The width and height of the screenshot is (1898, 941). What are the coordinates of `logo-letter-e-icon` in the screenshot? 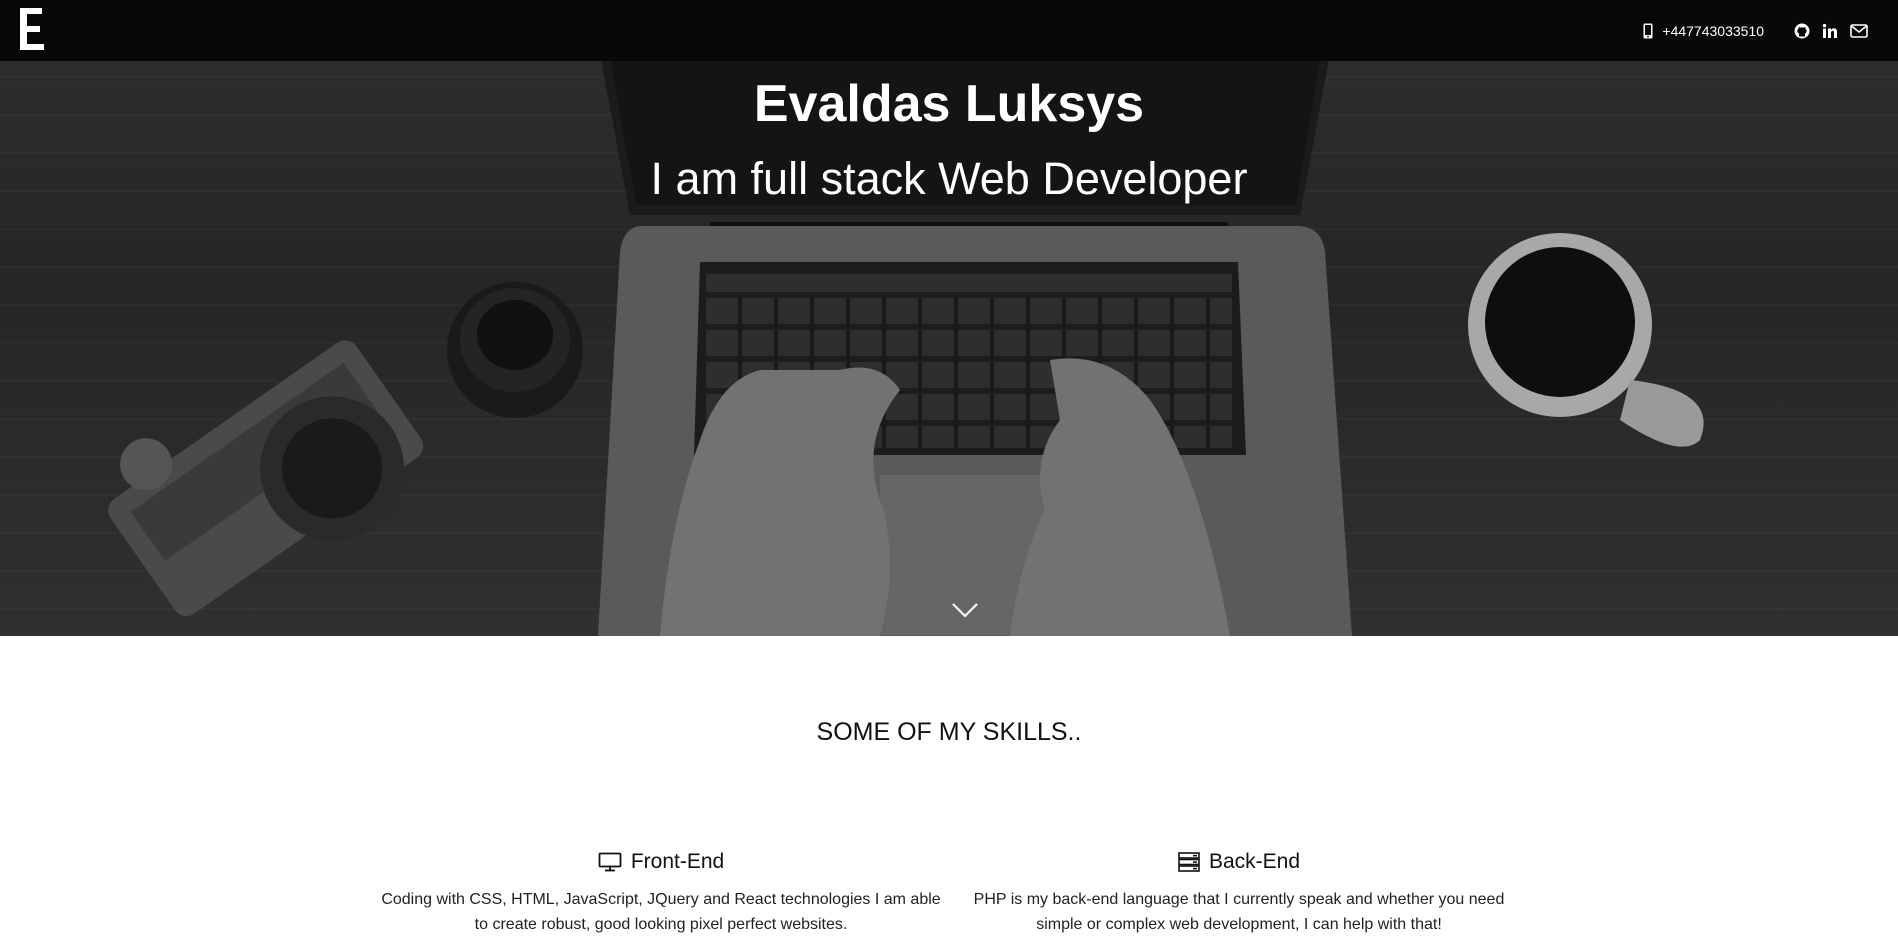 It's located at (32, 29).